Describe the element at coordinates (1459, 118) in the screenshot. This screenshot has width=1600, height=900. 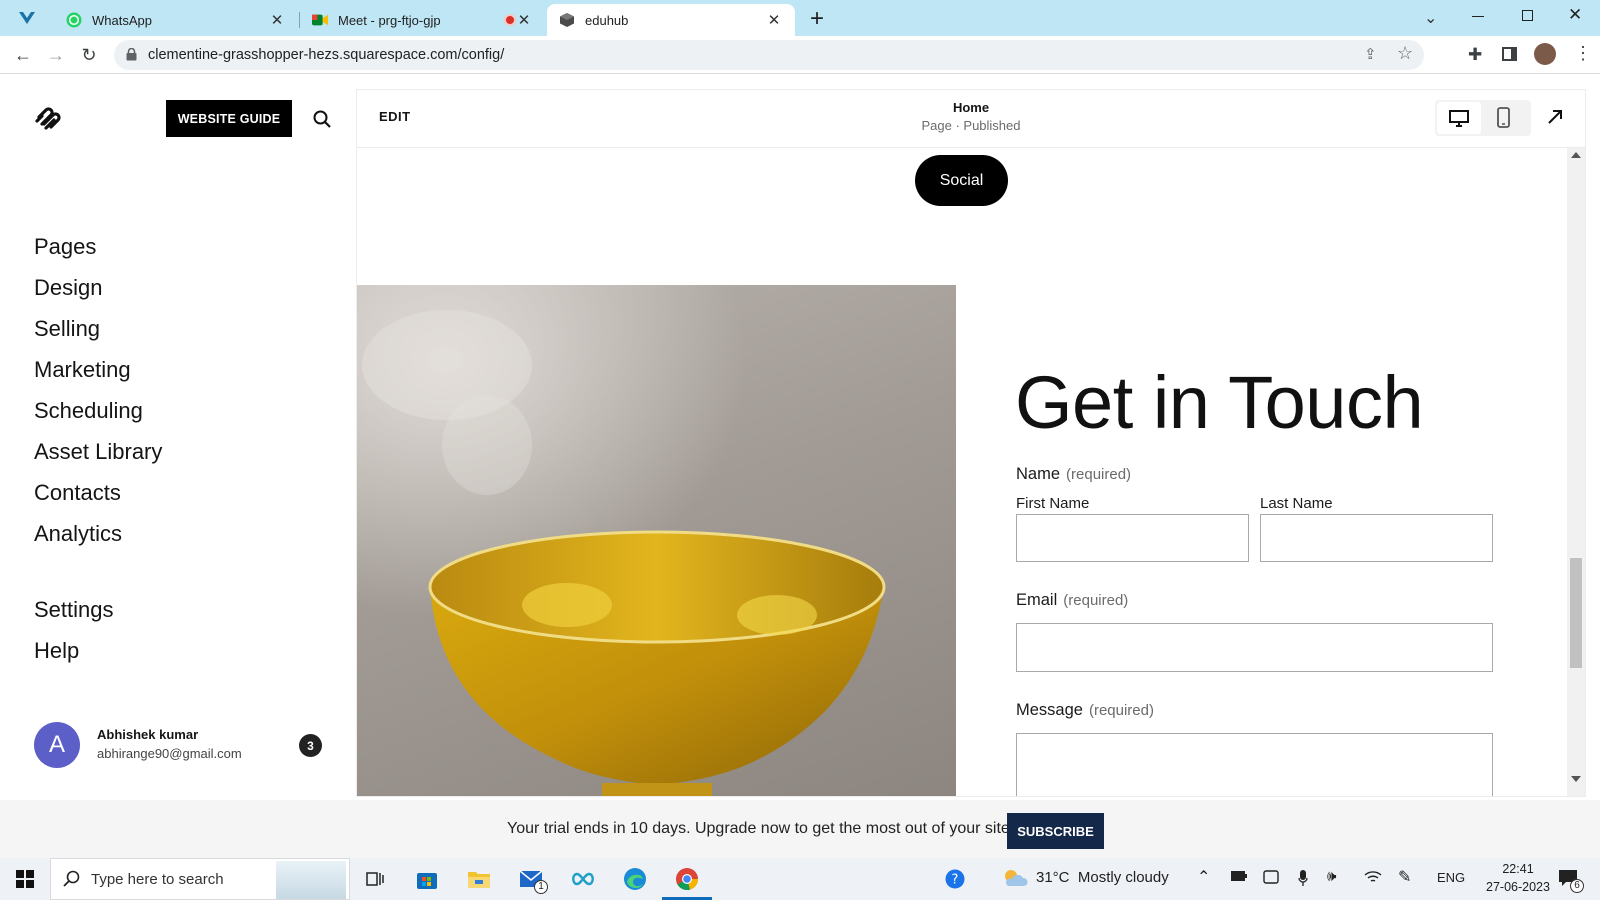
I see `desktop-view-icon` at that location.